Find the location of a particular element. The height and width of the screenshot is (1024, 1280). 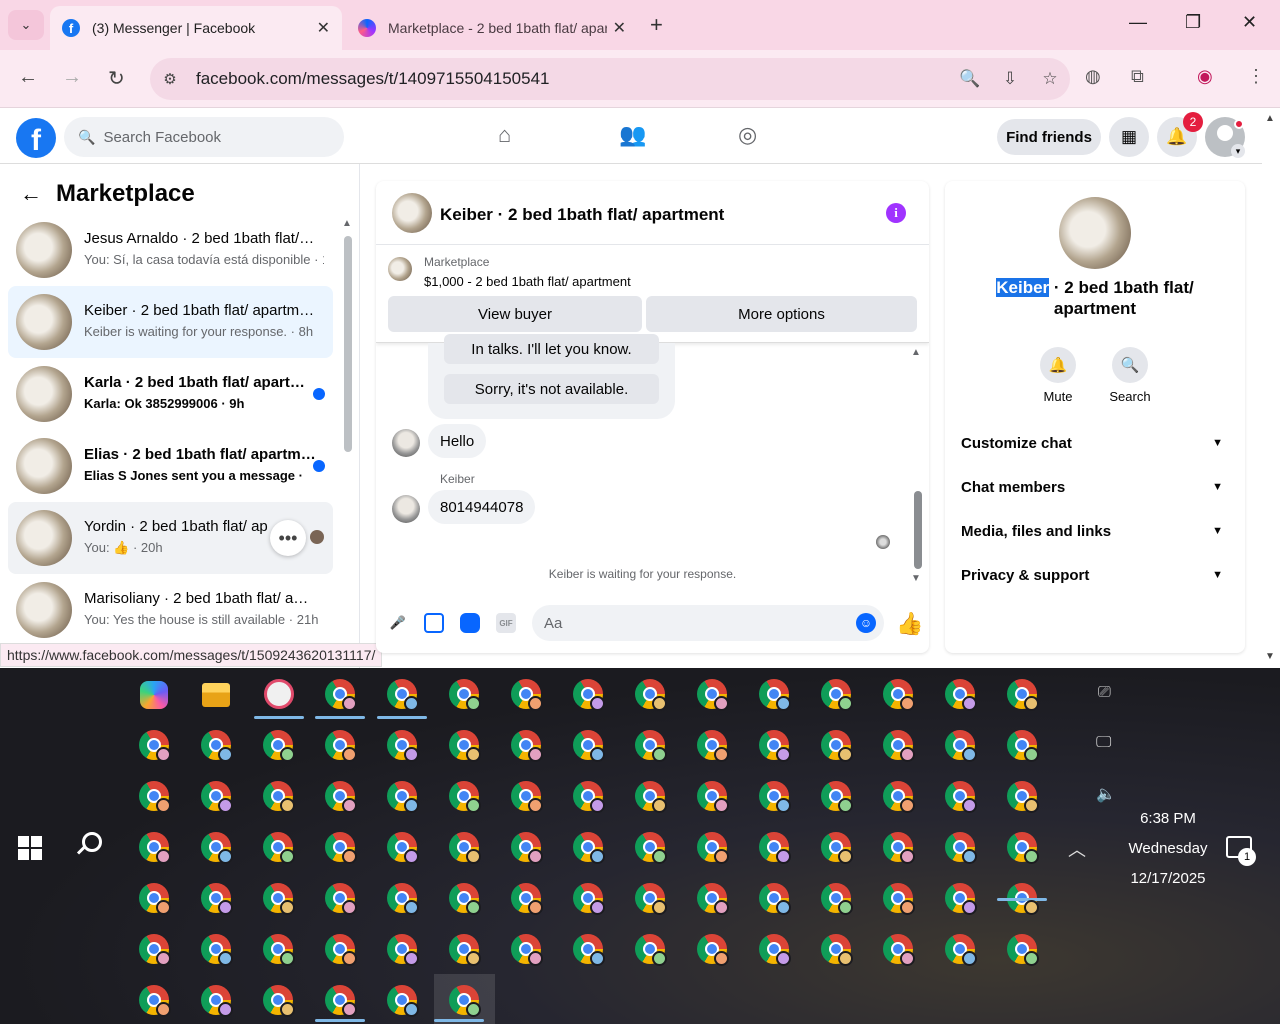

privacy-support-row: Privacy & support ▼ is located at coordinates (1095, 575).